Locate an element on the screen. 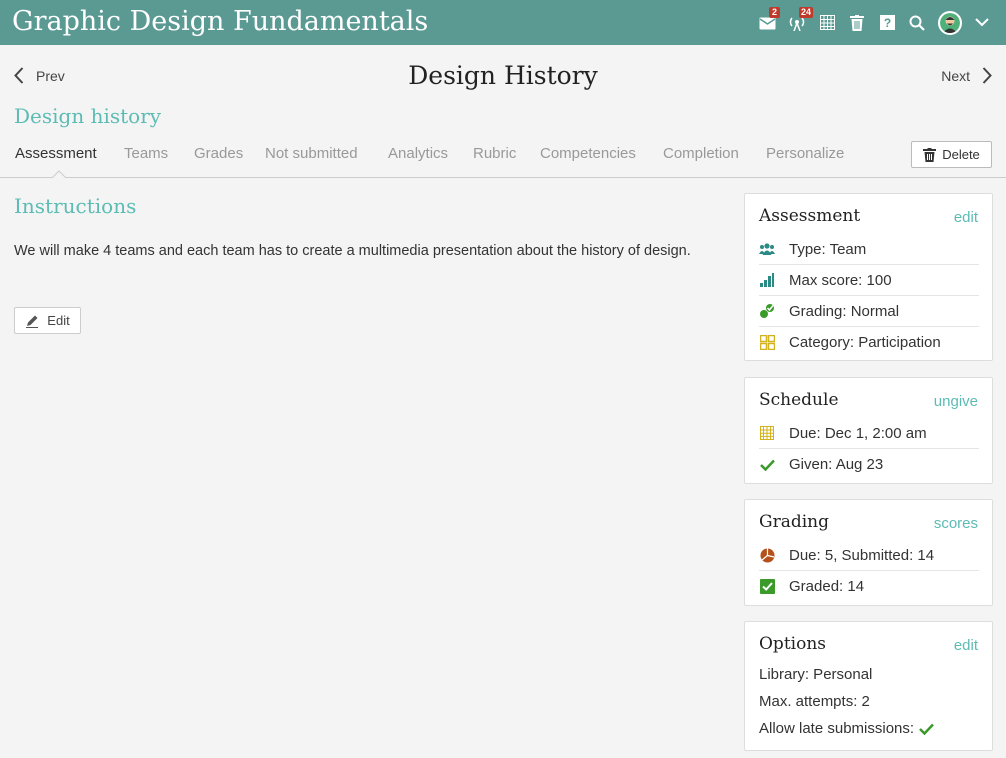 The image size is (1006, 758). max-attempts-row: Max. attempts: 2 is located at coordinates (814, 701).